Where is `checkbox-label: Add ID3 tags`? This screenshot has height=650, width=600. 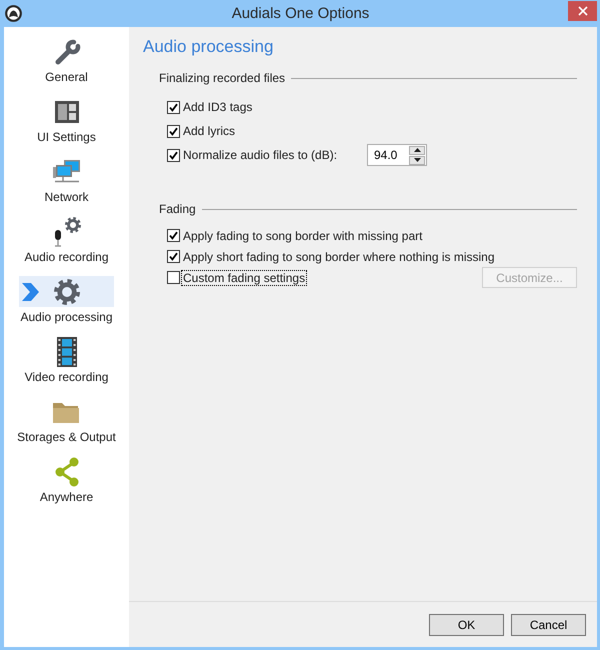
checkbox-label: Add ID3 tags is located at coordinates (217, 107).